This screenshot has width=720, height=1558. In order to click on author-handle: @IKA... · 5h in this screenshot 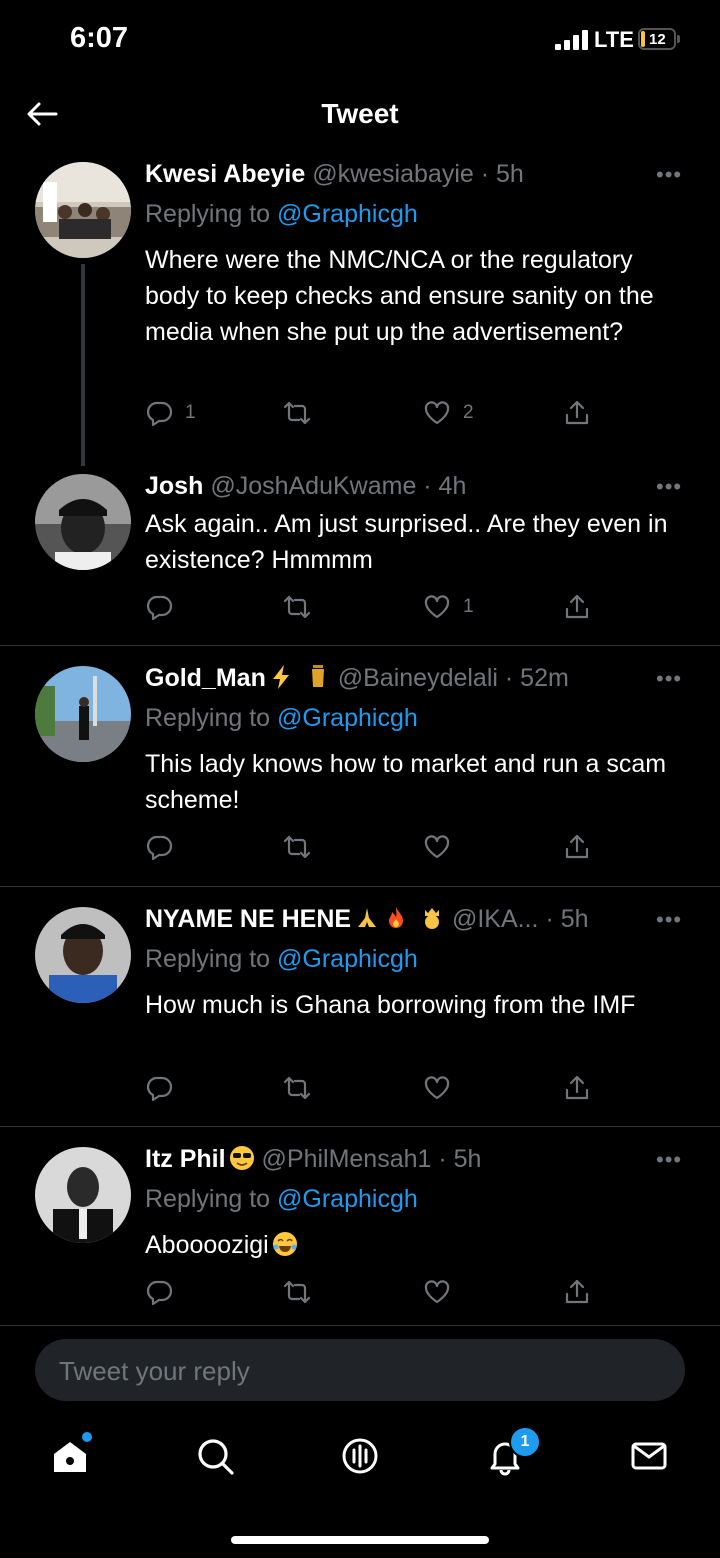, I will do `click(520, 919)`.